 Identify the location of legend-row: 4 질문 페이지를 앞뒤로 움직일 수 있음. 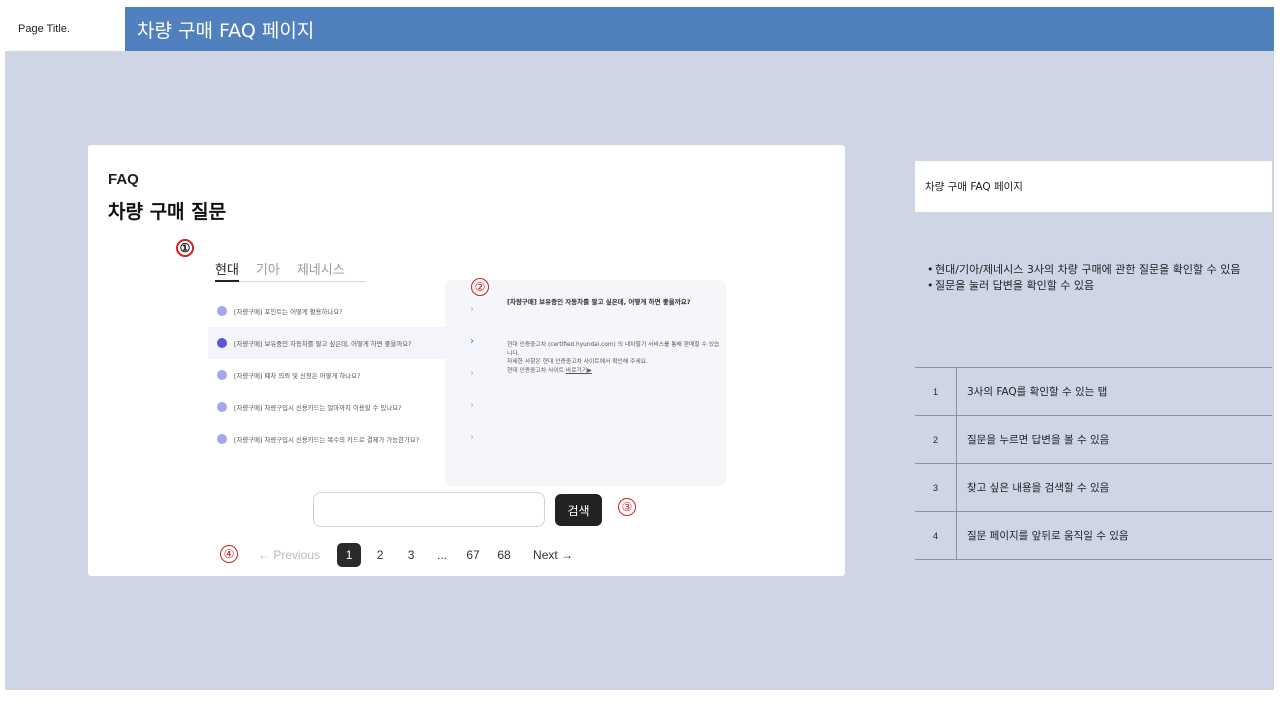
(1093, 536).